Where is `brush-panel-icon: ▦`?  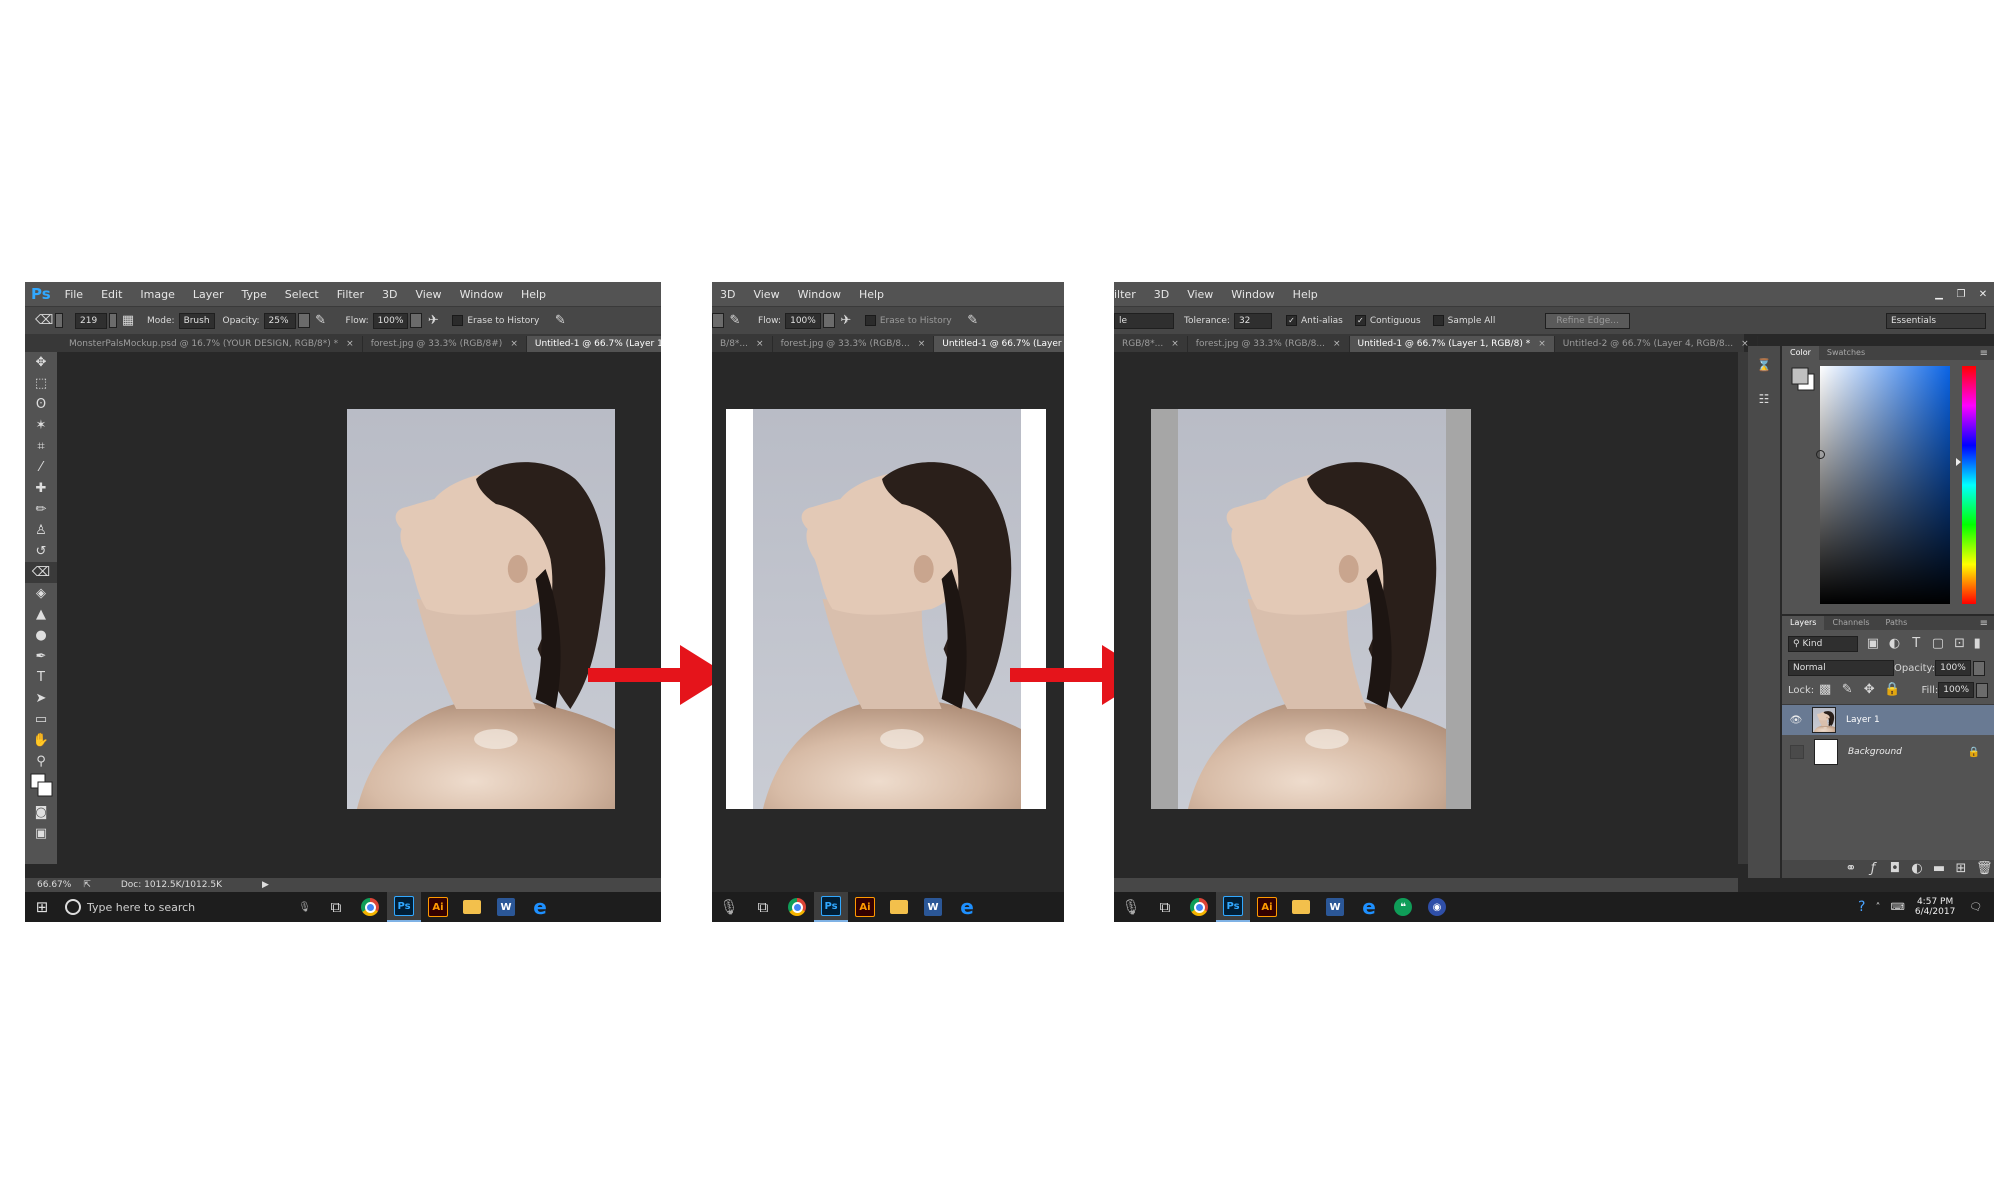 brush-panel-icon: ▦ is located at coordinates (128, 320).